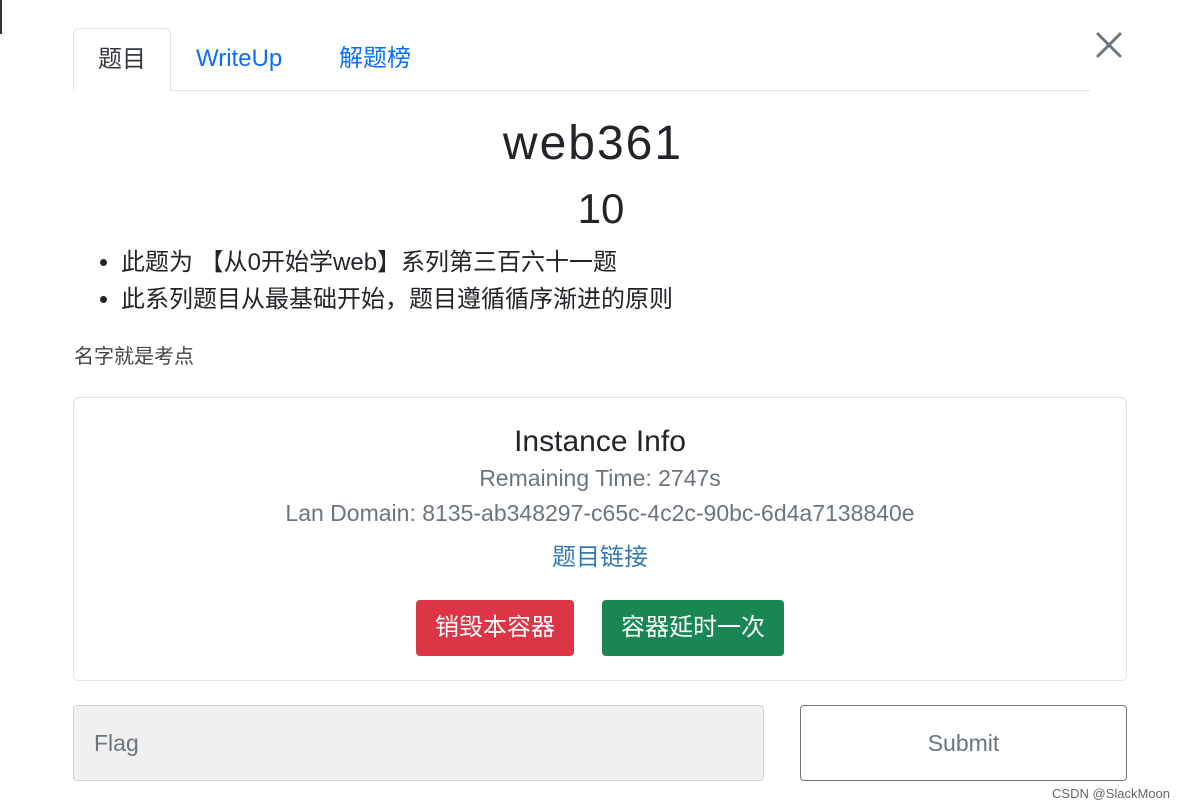 The height and width of the screenshot is (809, 1186). I want to click on tab-writeup: WriteUp, so click(239, 58).